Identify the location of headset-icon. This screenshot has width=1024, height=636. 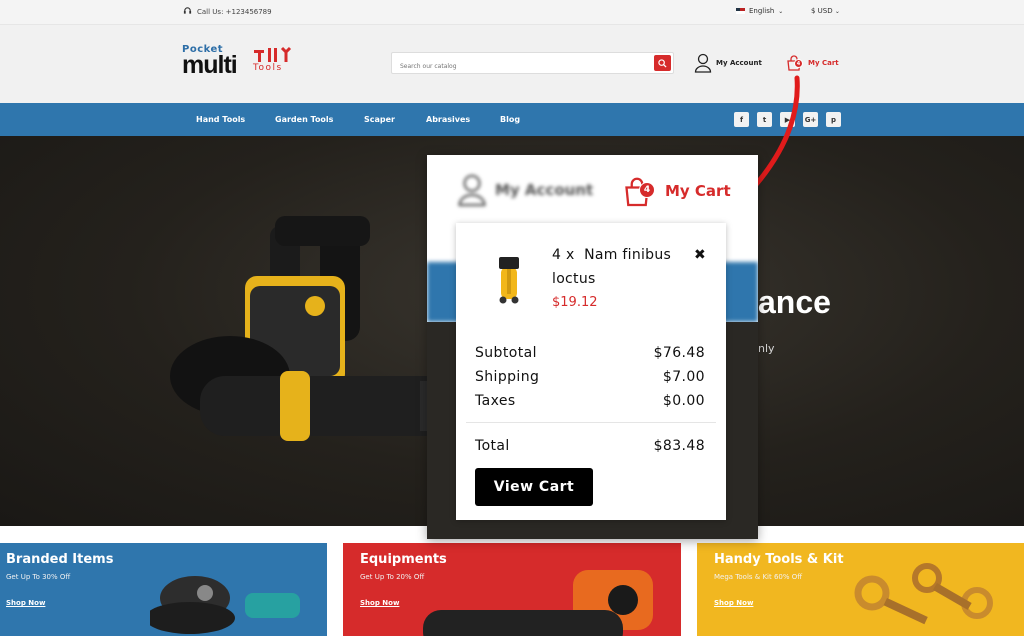
(187, 11).